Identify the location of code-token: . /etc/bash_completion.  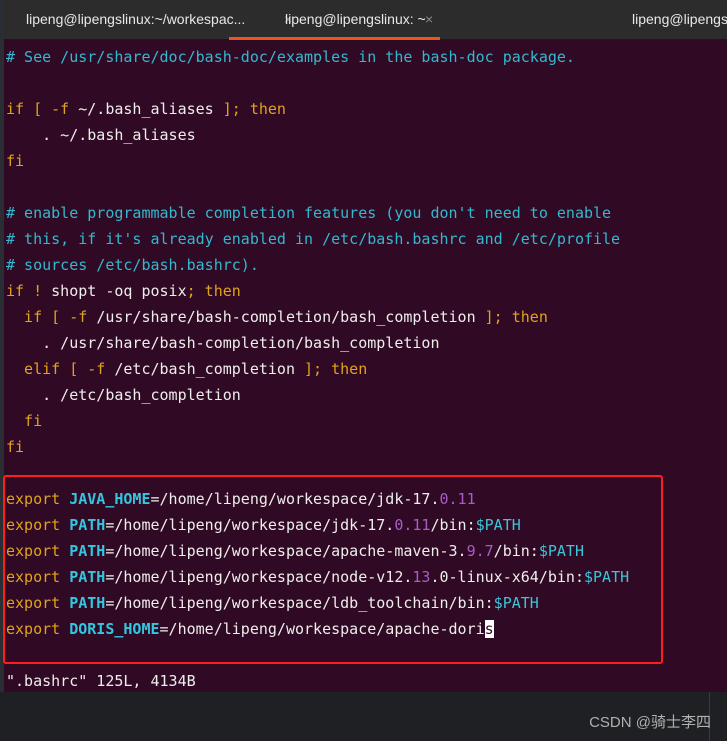
(123, 395).